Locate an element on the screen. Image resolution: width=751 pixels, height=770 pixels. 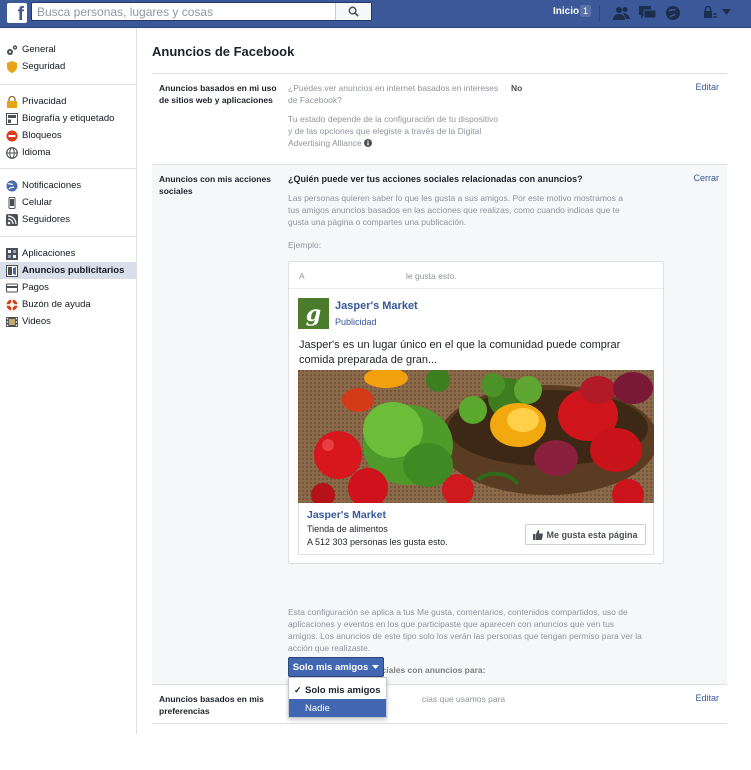
account-menu is located at coordinates (717, 12).